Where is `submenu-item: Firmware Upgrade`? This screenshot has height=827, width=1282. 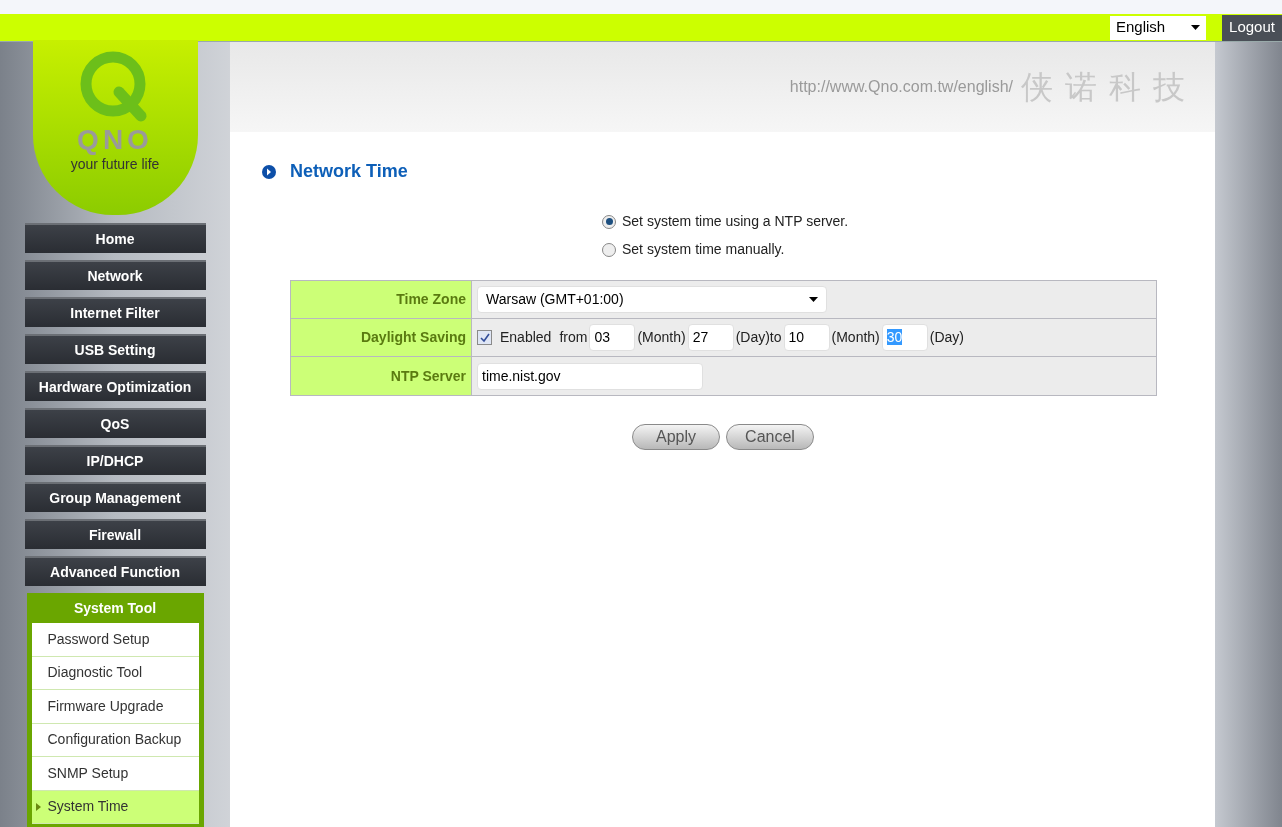
submenu-item: Firmware Upgrade is located at coordinates (115, 707).